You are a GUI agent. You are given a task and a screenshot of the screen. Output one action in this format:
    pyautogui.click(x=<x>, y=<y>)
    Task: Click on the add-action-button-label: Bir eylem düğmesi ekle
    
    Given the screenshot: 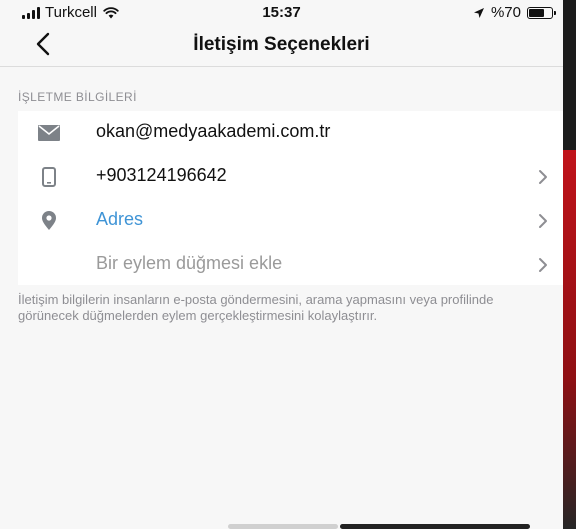 What is the action you would take?
    pyautogui.click(x=189, y=263)
    